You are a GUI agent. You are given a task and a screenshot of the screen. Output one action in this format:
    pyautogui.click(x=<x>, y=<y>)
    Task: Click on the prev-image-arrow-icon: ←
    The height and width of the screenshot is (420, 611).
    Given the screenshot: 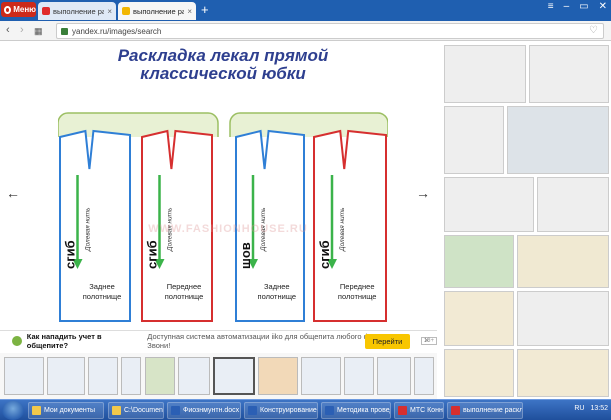 What is the action you would take?
    pyautogui.click(x=13, y=193)
    